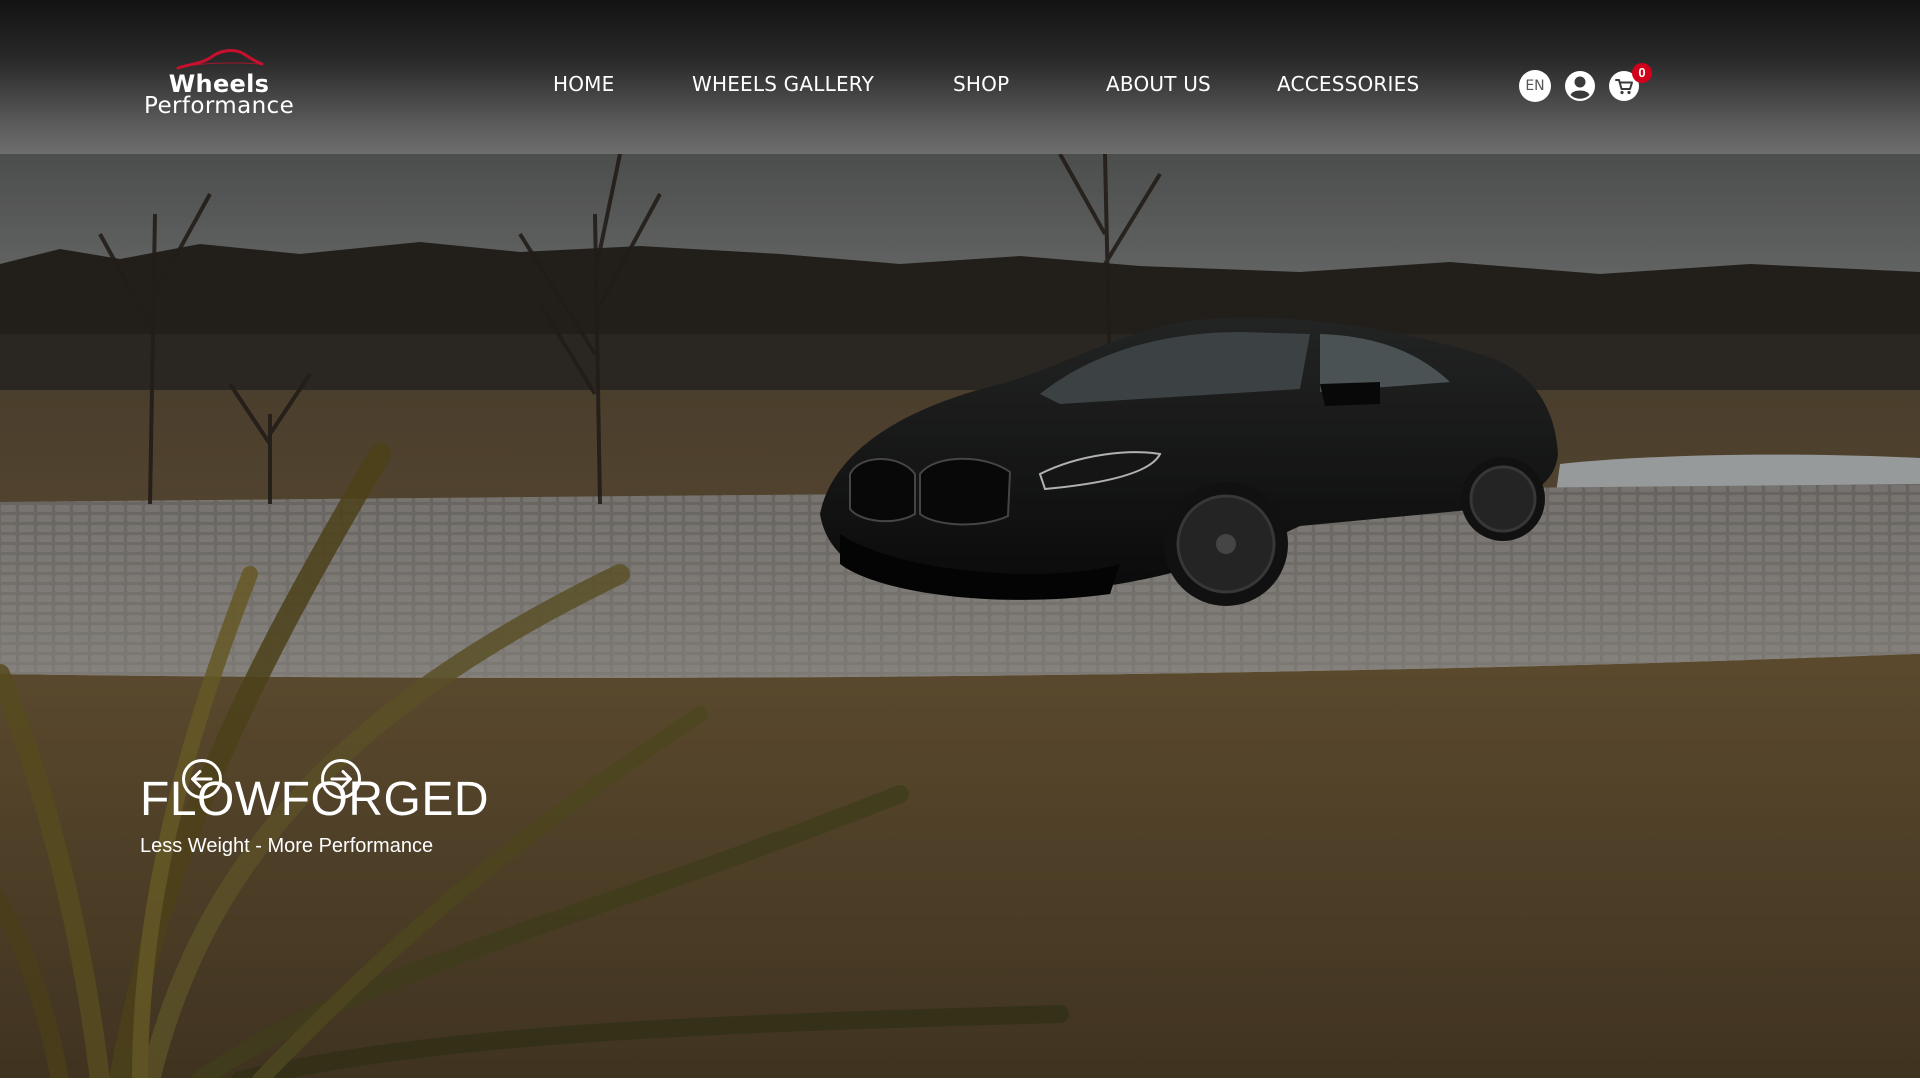 This screenshot has width=1920, height=1080. Describe the element at coordinates (783, 84) in the screenshot. I see `nav-item-wheels-gallery: WHEELS GALLERY` at that location.